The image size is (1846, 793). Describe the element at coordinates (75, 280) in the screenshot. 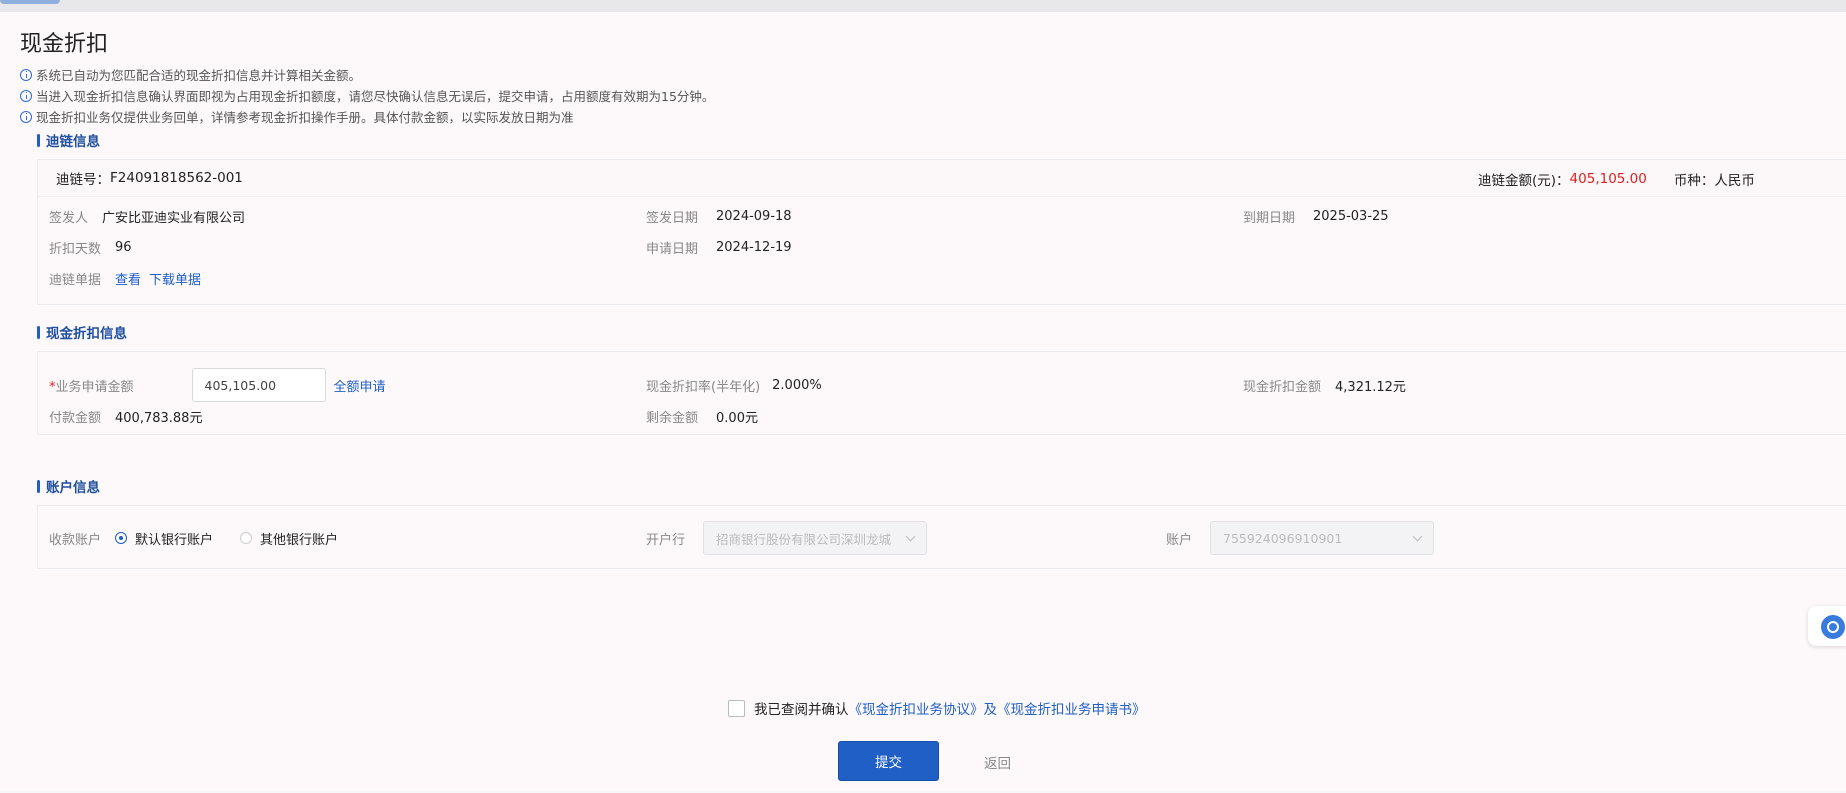

I see `chain-doc-label: 迪链单据` at that location.